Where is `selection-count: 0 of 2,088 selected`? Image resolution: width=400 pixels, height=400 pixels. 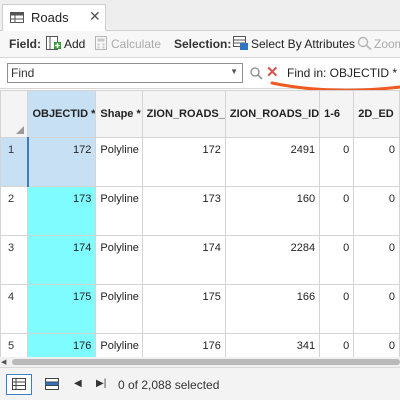
selection-count: 0 of 2,088 selected is located at coordinates (169, 385).